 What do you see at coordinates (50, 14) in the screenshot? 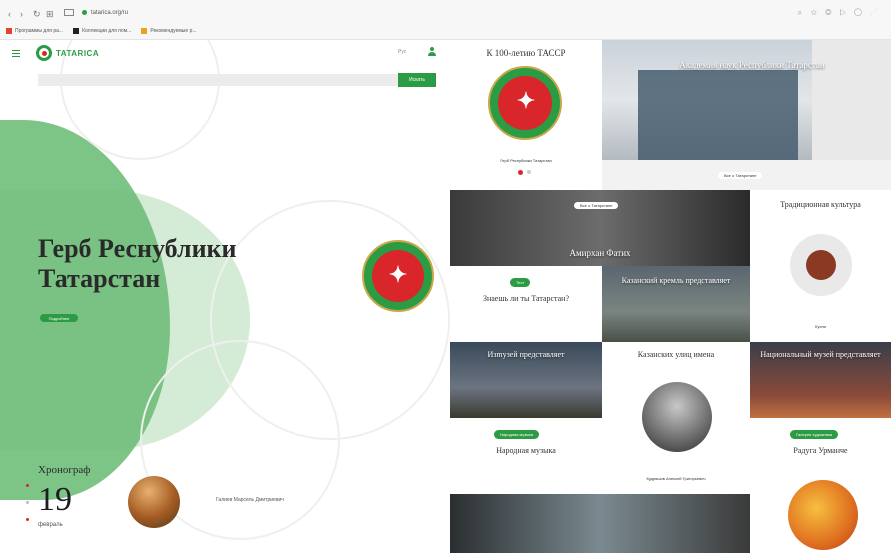
I see `apps-icon: ⊞` at bounding box center [50, 14].